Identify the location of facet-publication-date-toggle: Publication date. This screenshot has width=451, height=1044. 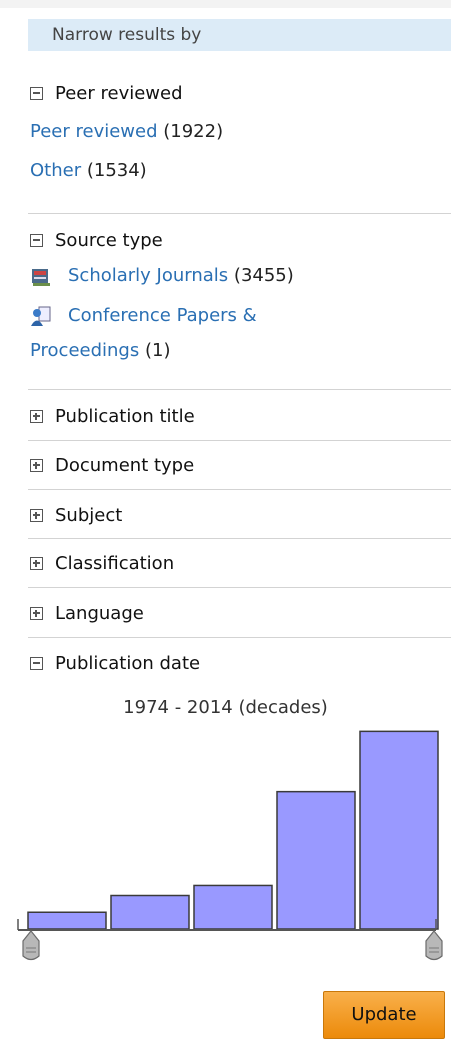
(115, 663).